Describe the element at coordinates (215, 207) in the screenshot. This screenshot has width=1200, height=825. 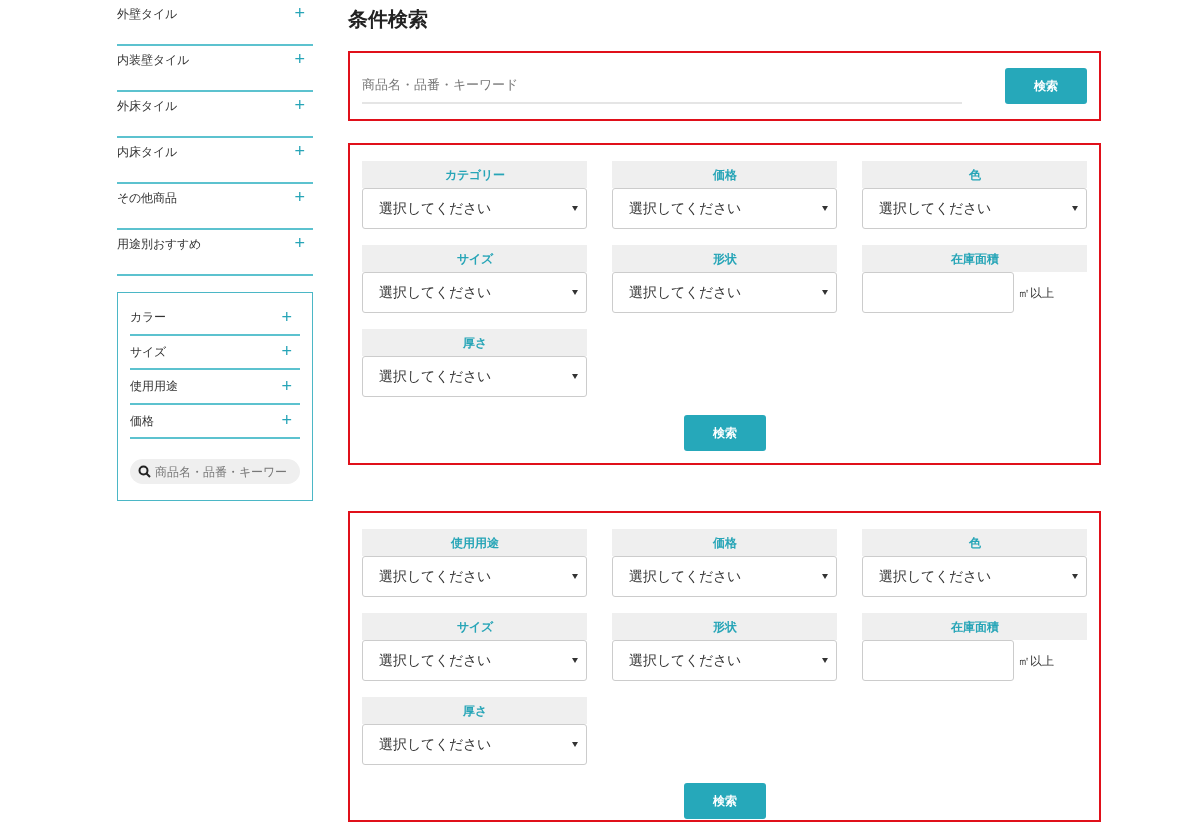
I see `category-item: その他商品 +` at that location.